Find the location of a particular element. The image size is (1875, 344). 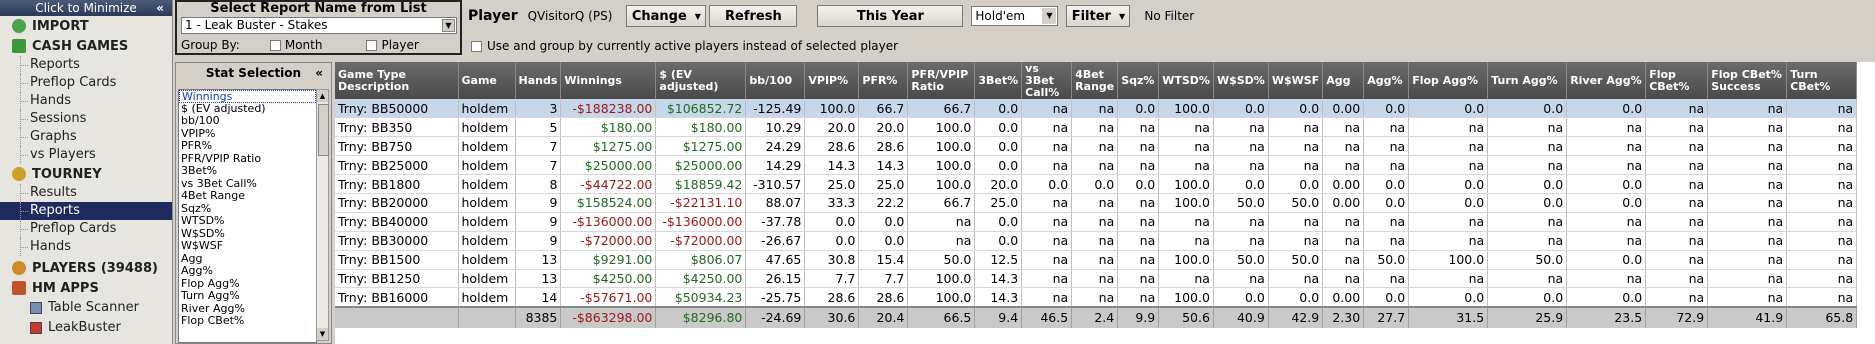

column-header: vs 3Bet Call% is located at coordinates (1047, 80).